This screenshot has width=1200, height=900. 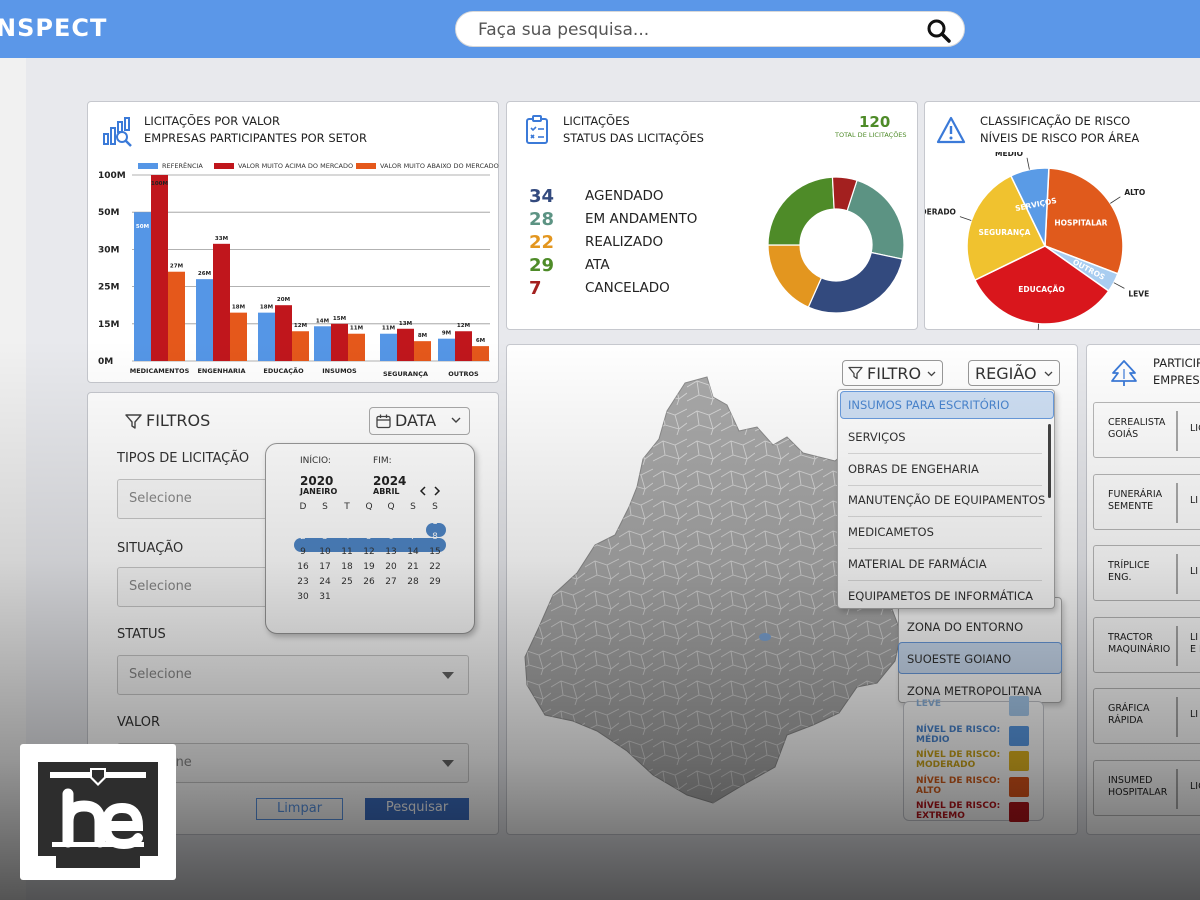 I want to click on calendar-day: 9, so click(x=303, y=552).